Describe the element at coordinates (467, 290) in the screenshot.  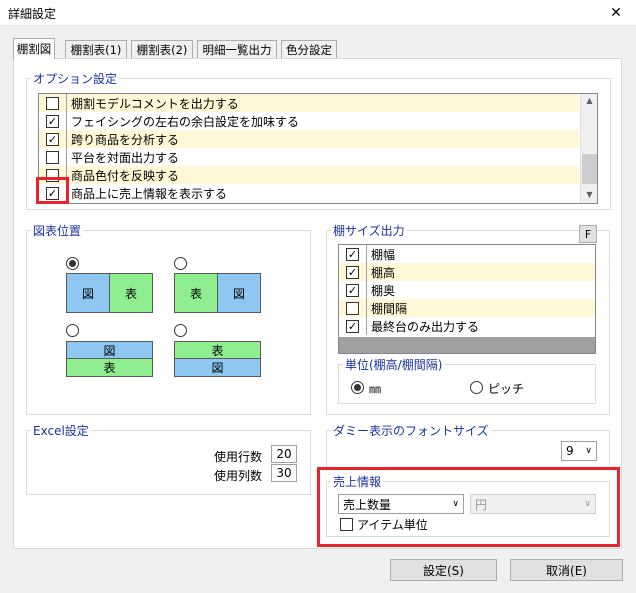
I see `list-item: ✓ 棚奥` at that location.